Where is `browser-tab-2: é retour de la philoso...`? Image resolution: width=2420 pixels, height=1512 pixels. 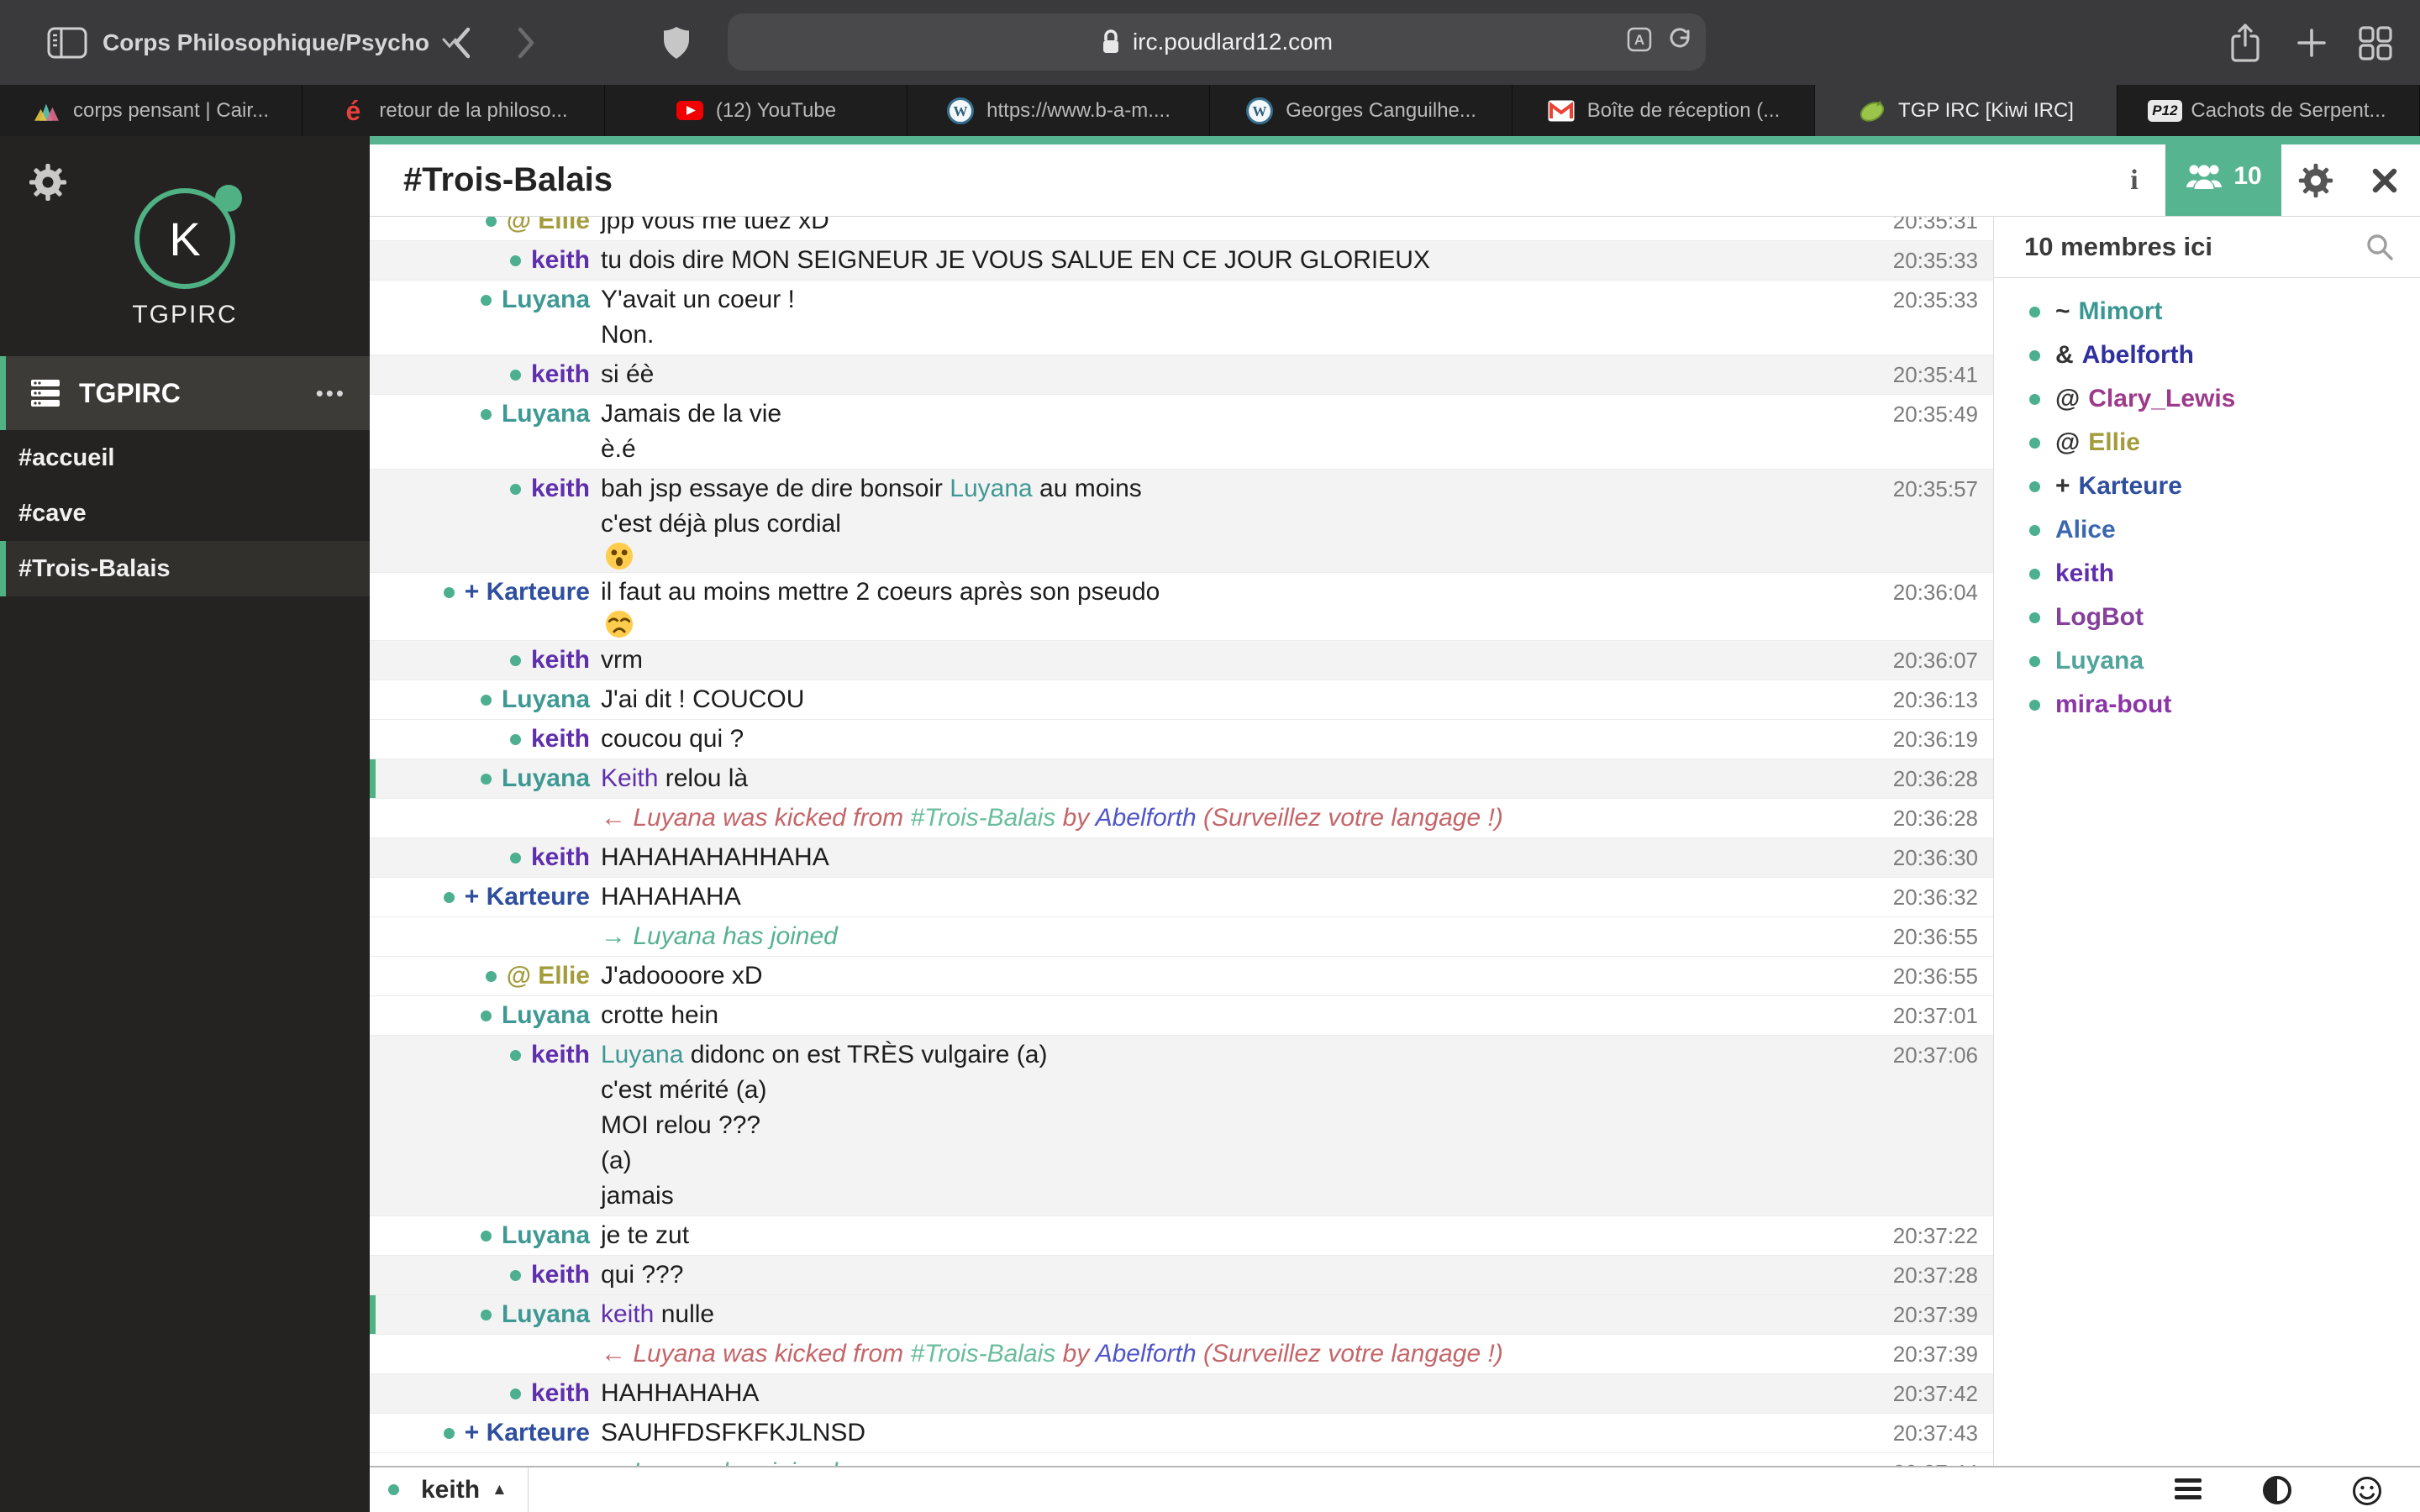
browser-tab-2: é retour de la philoso... is located at coordinates (453, 110).